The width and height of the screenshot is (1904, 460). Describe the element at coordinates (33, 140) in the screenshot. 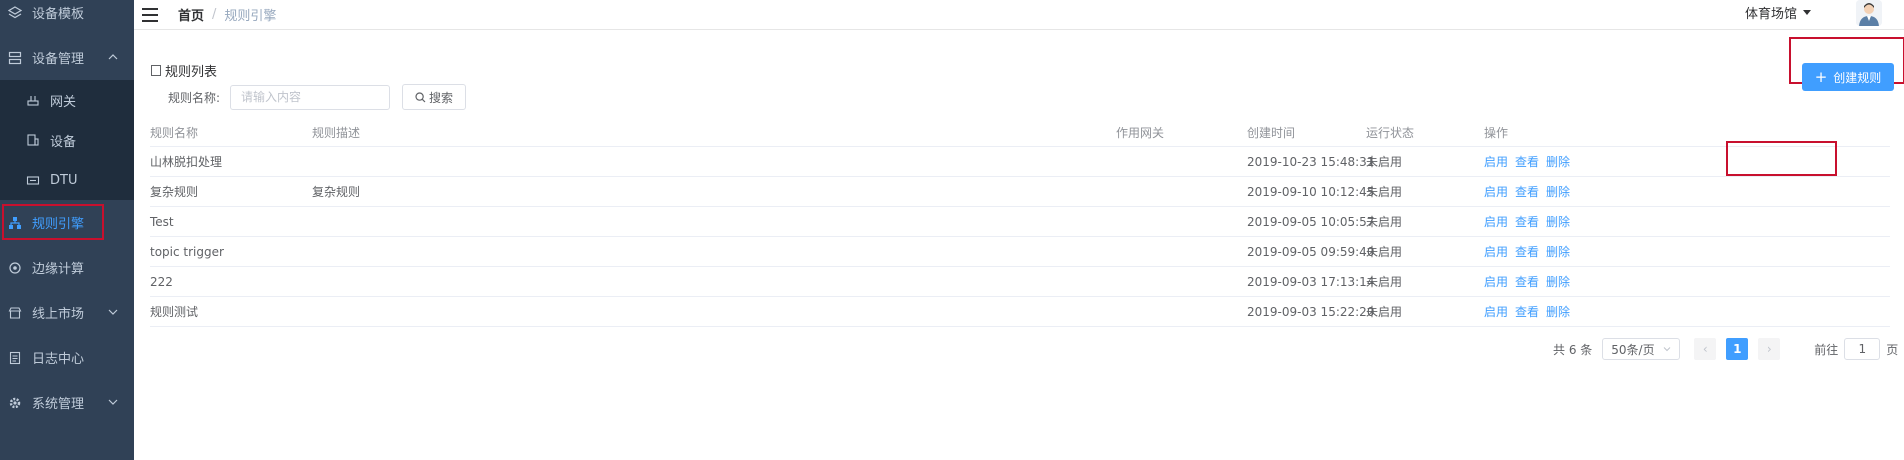

I see `device-icon` at that location.